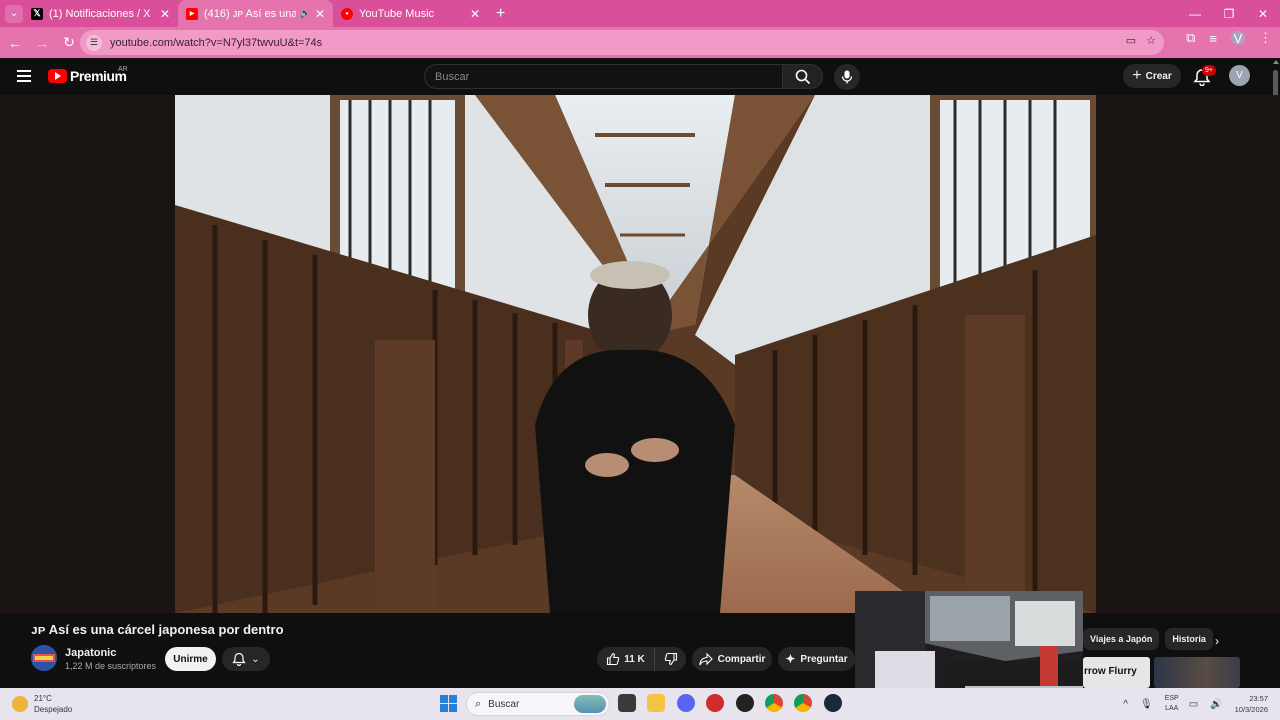  I want to click on chip-historia: Historia, so click(1189, 639).